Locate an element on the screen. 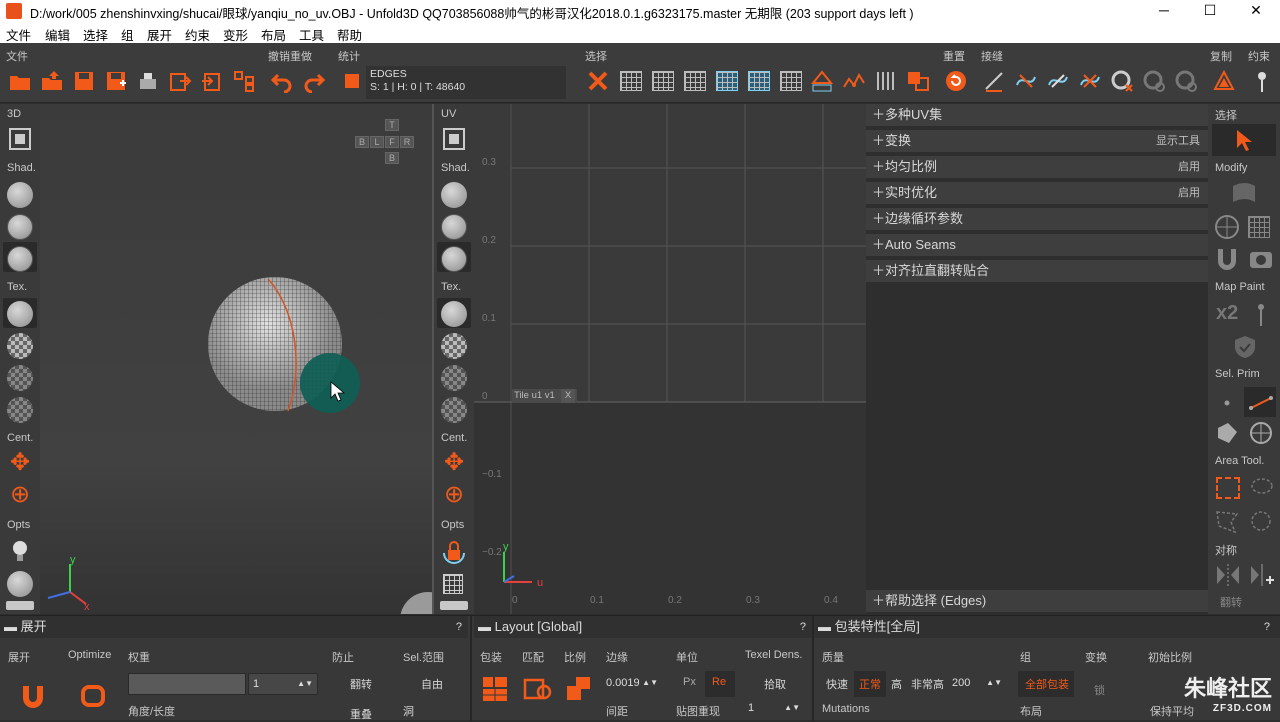 This screenshot has height=722, width=1280. background-icon is located at coordinates (20, 584).